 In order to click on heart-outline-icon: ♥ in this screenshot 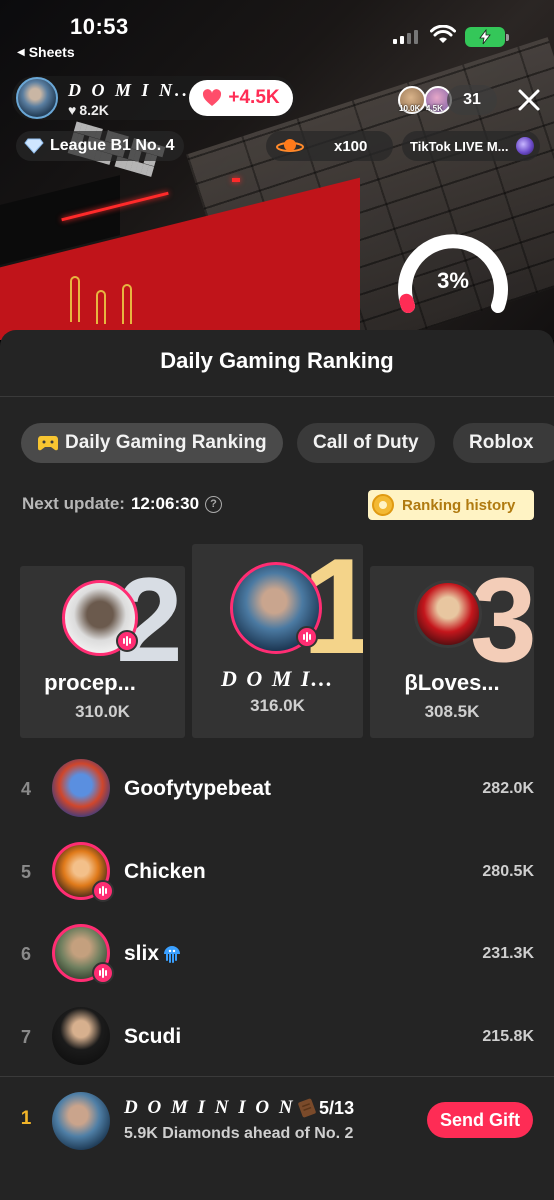, I will do `click(72, 110)`.